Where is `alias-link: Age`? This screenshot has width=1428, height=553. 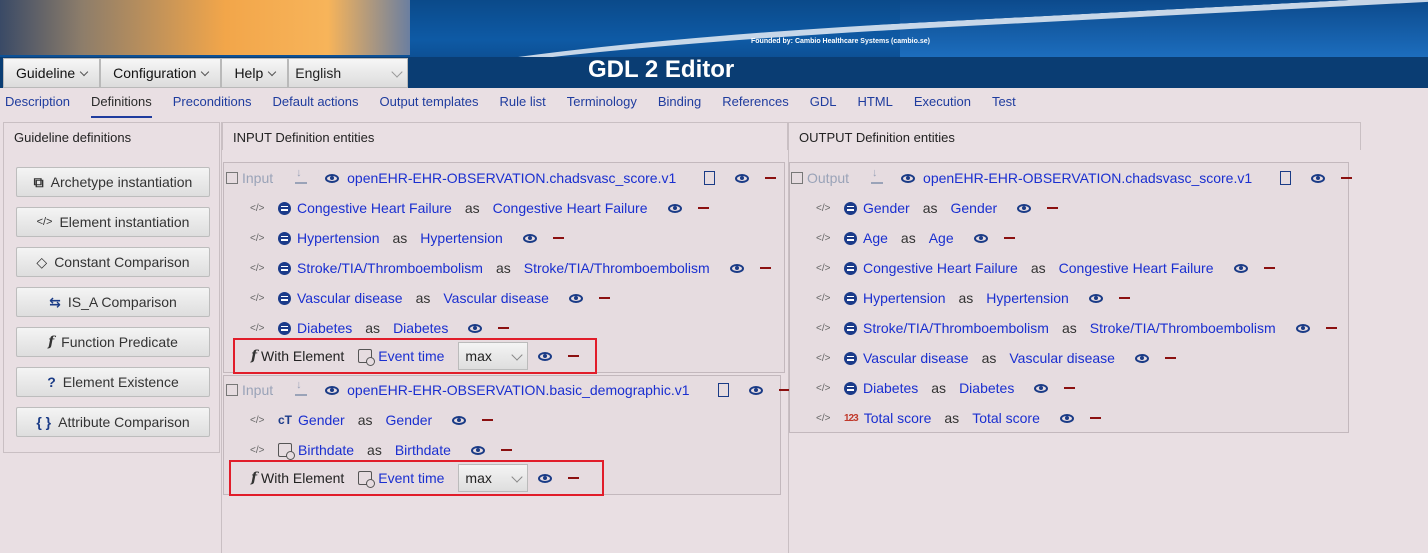
alias-link: Age is located at coordinates (941, 238).